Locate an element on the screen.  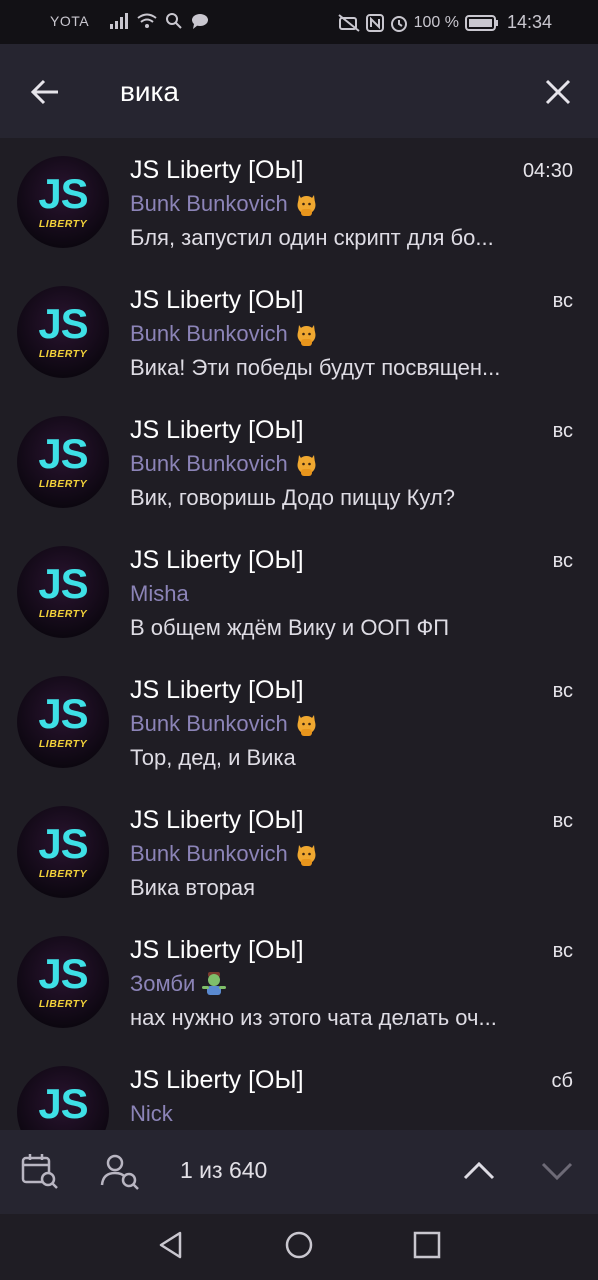
result-counter: 1 из 640 is located at coordinates (224, 1170).